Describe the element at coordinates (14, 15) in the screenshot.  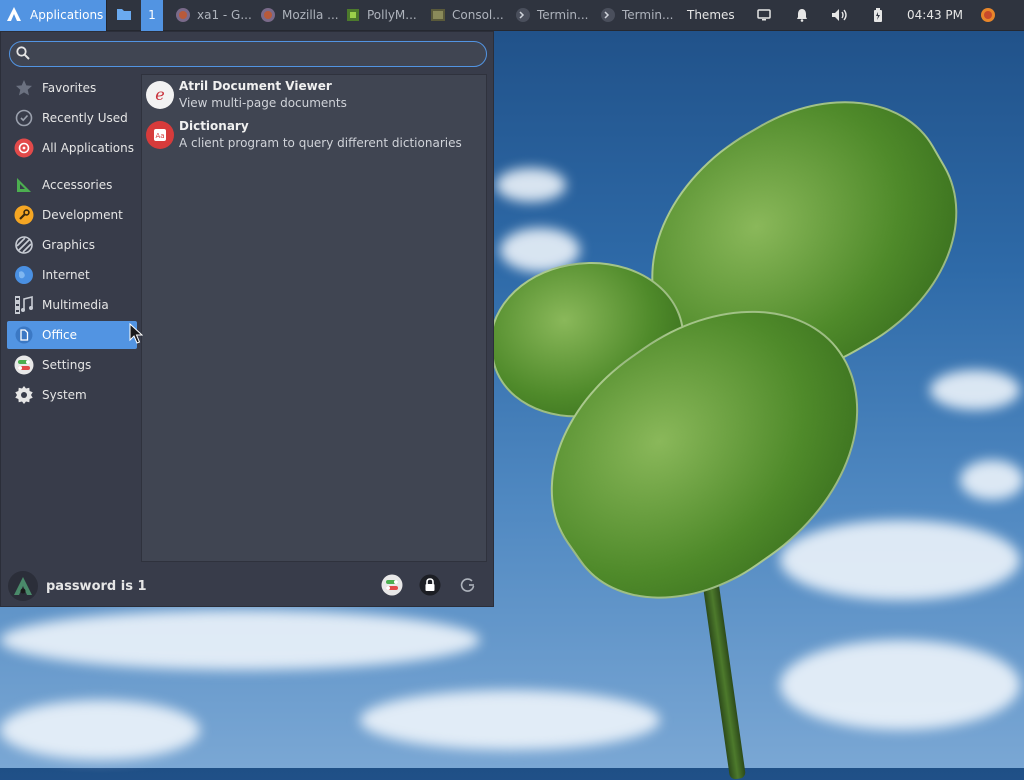
I see `app-logo-icon` at that location.